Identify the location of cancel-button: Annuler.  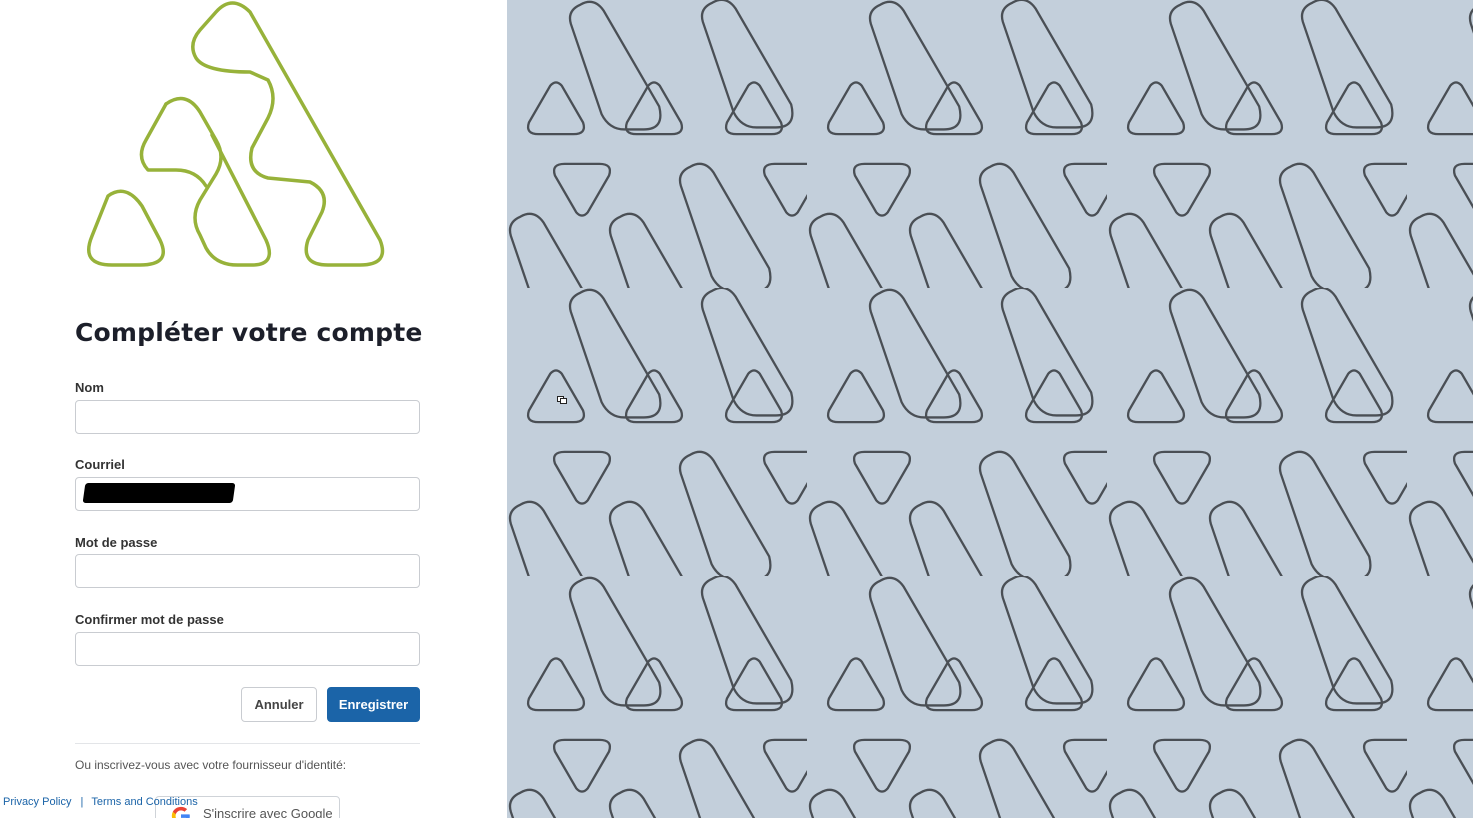
(279, 704).